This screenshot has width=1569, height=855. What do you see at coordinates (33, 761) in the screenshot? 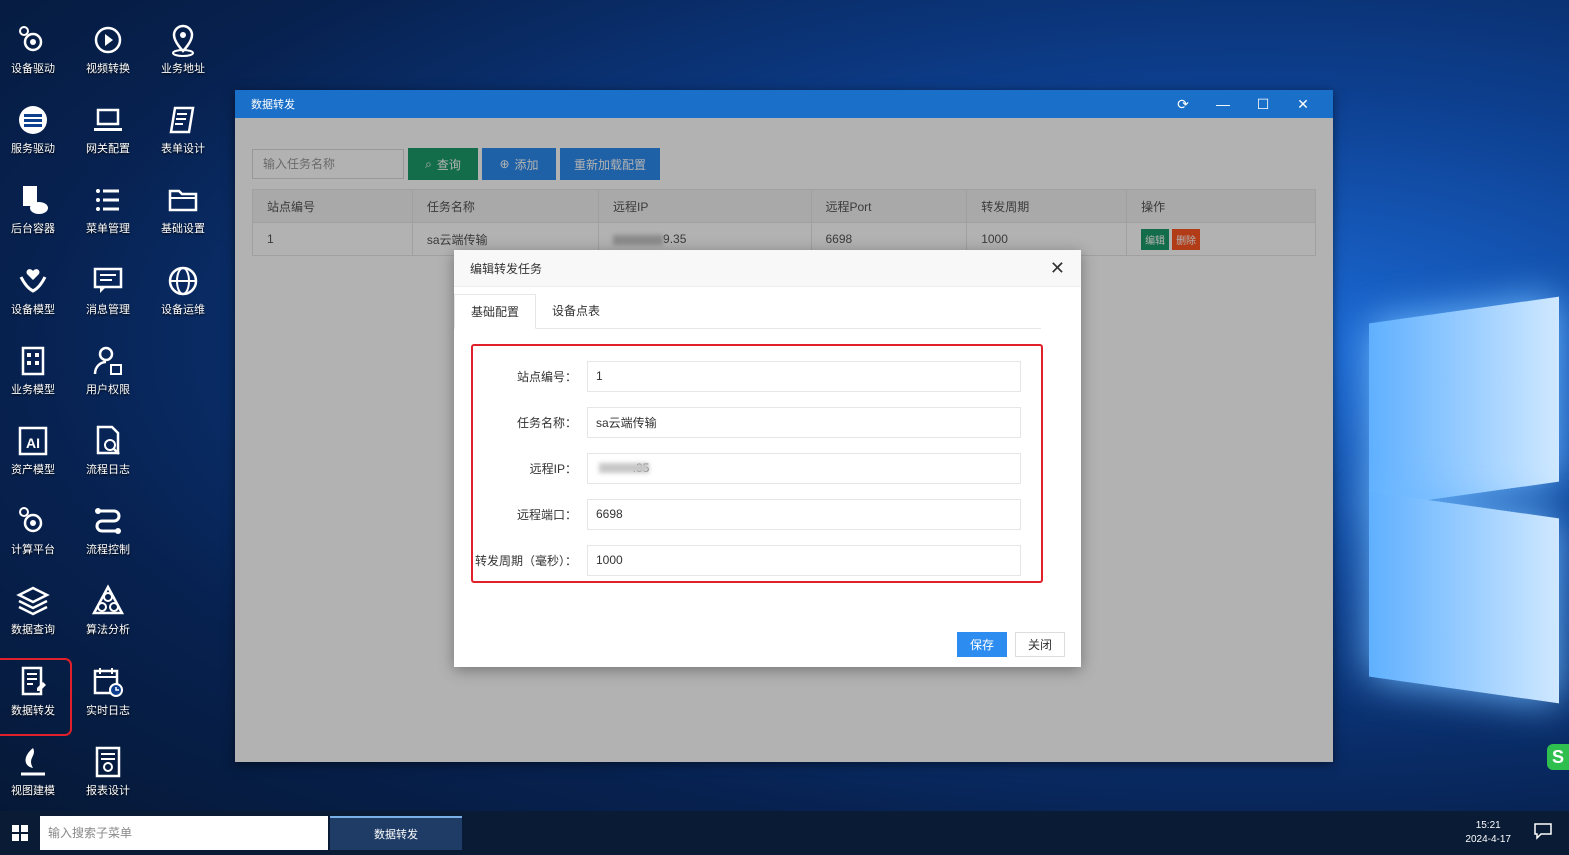
I see `flame-icon` at bounding box center [33, 761].